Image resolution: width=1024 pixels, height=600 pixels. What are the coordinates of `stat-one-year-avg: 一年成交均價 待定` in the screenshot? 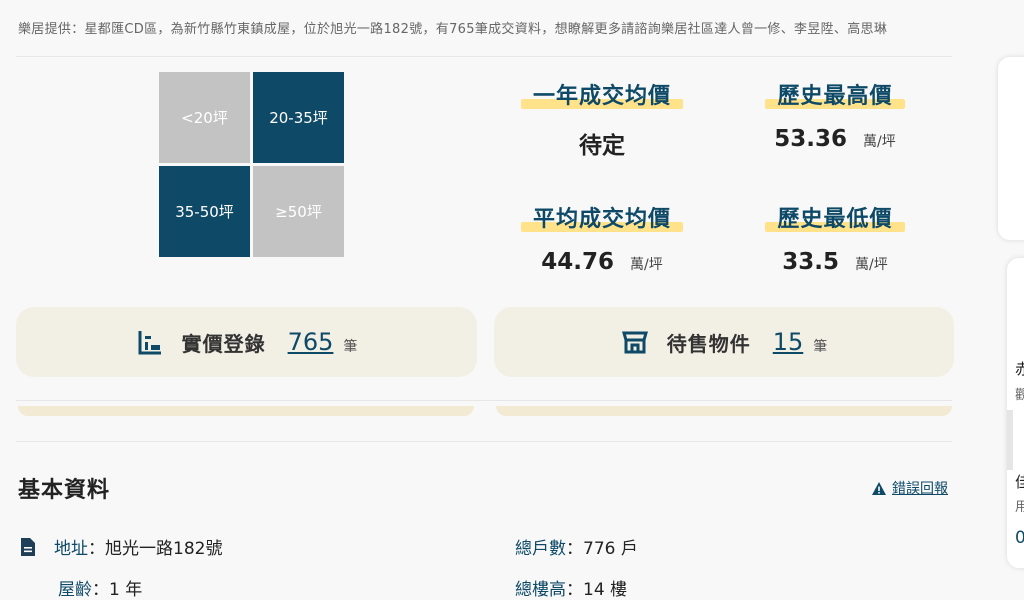 It's located at (602, 119).